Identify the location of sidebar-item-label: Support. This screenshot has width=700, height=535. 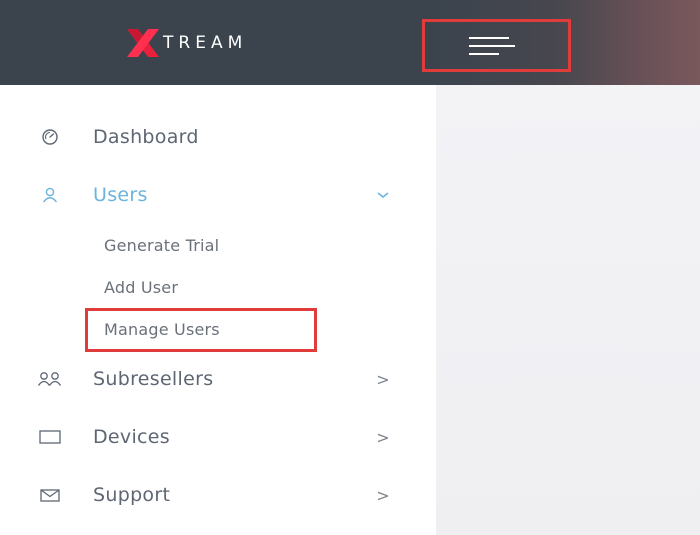
(132, 495).